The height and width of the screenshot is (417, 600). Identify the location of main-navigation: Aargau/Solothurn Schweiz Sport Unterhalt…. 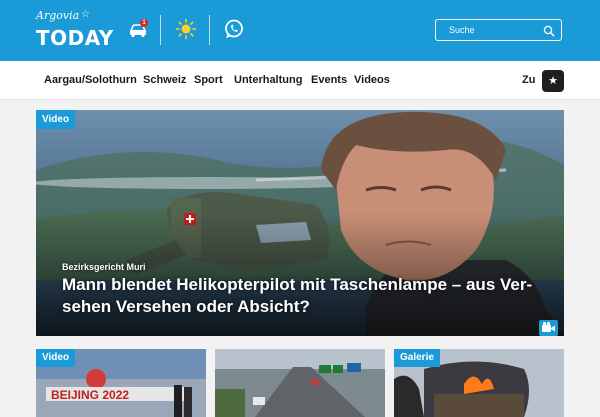
(300, 80).